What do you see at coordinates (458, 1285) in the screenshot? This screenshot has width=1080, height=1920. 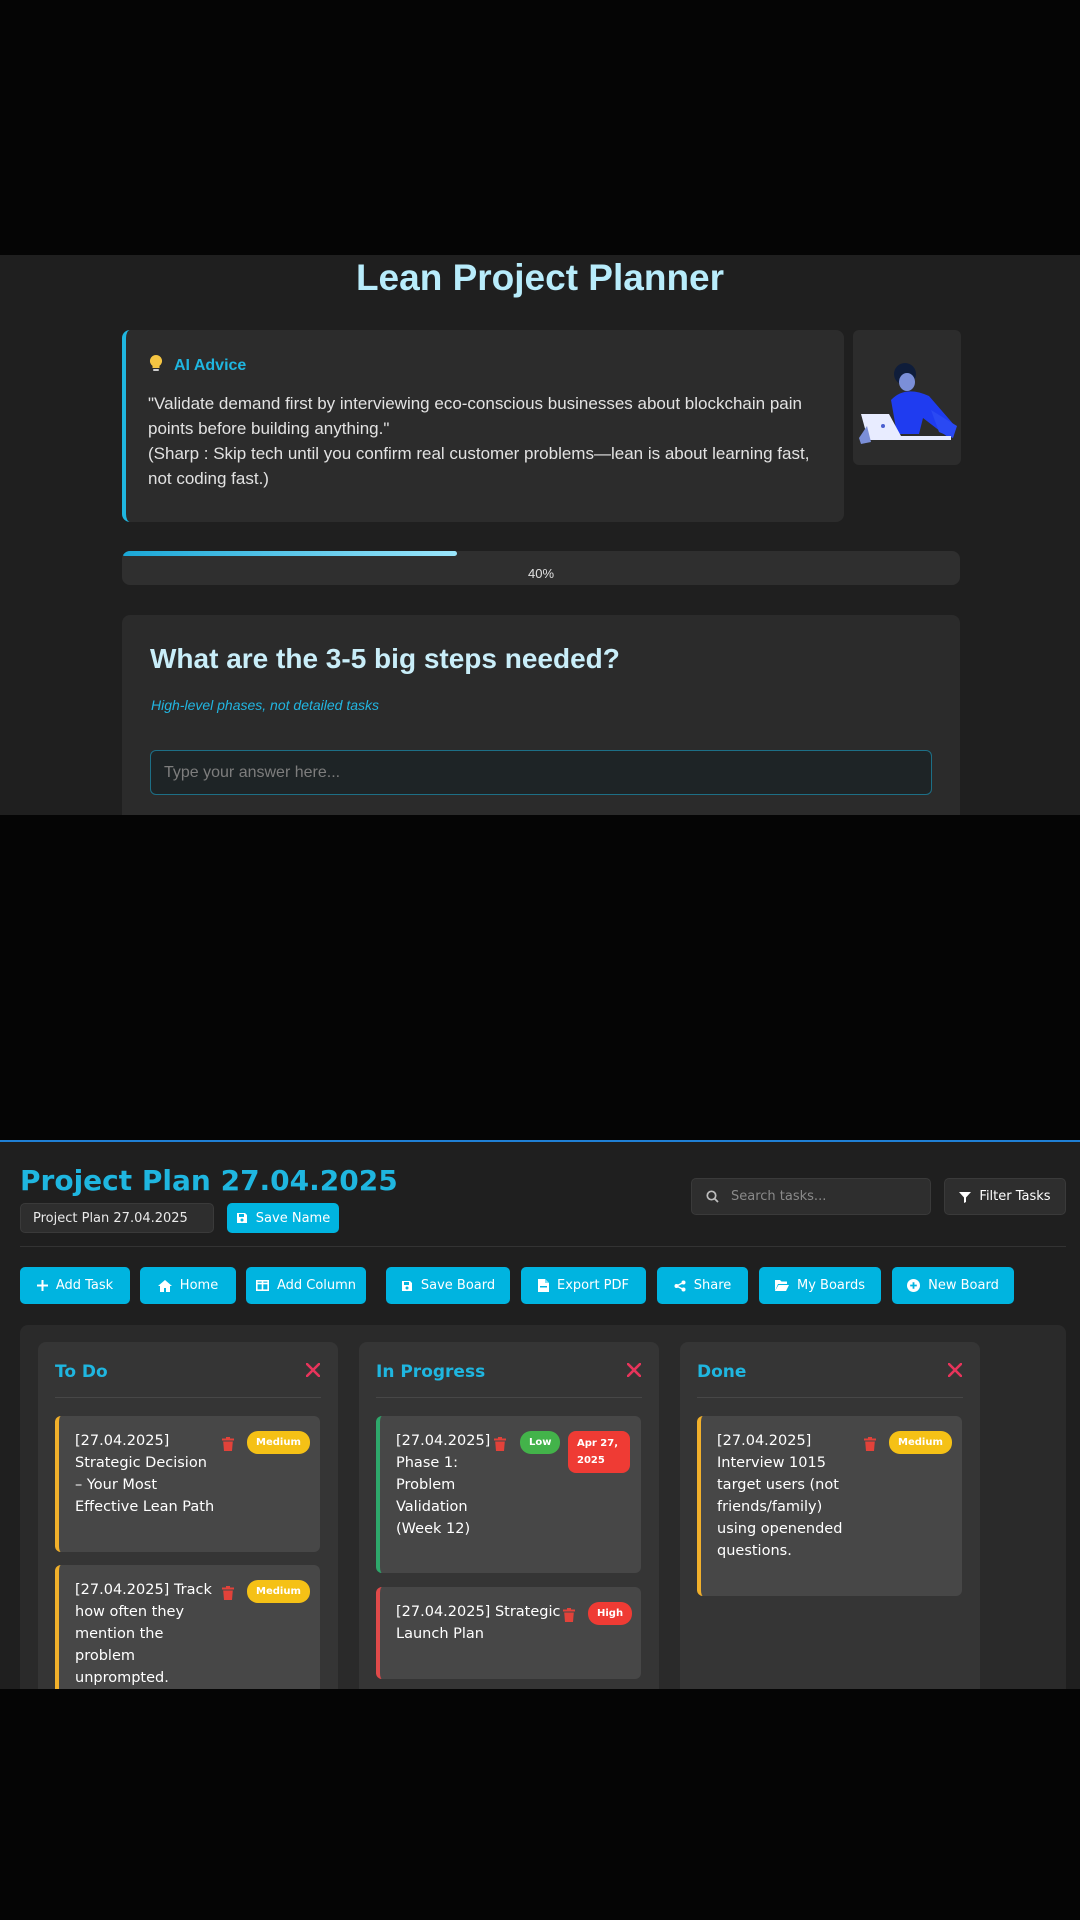 I see `save-board-label: Save Board` at bounding box center [458, 1285].